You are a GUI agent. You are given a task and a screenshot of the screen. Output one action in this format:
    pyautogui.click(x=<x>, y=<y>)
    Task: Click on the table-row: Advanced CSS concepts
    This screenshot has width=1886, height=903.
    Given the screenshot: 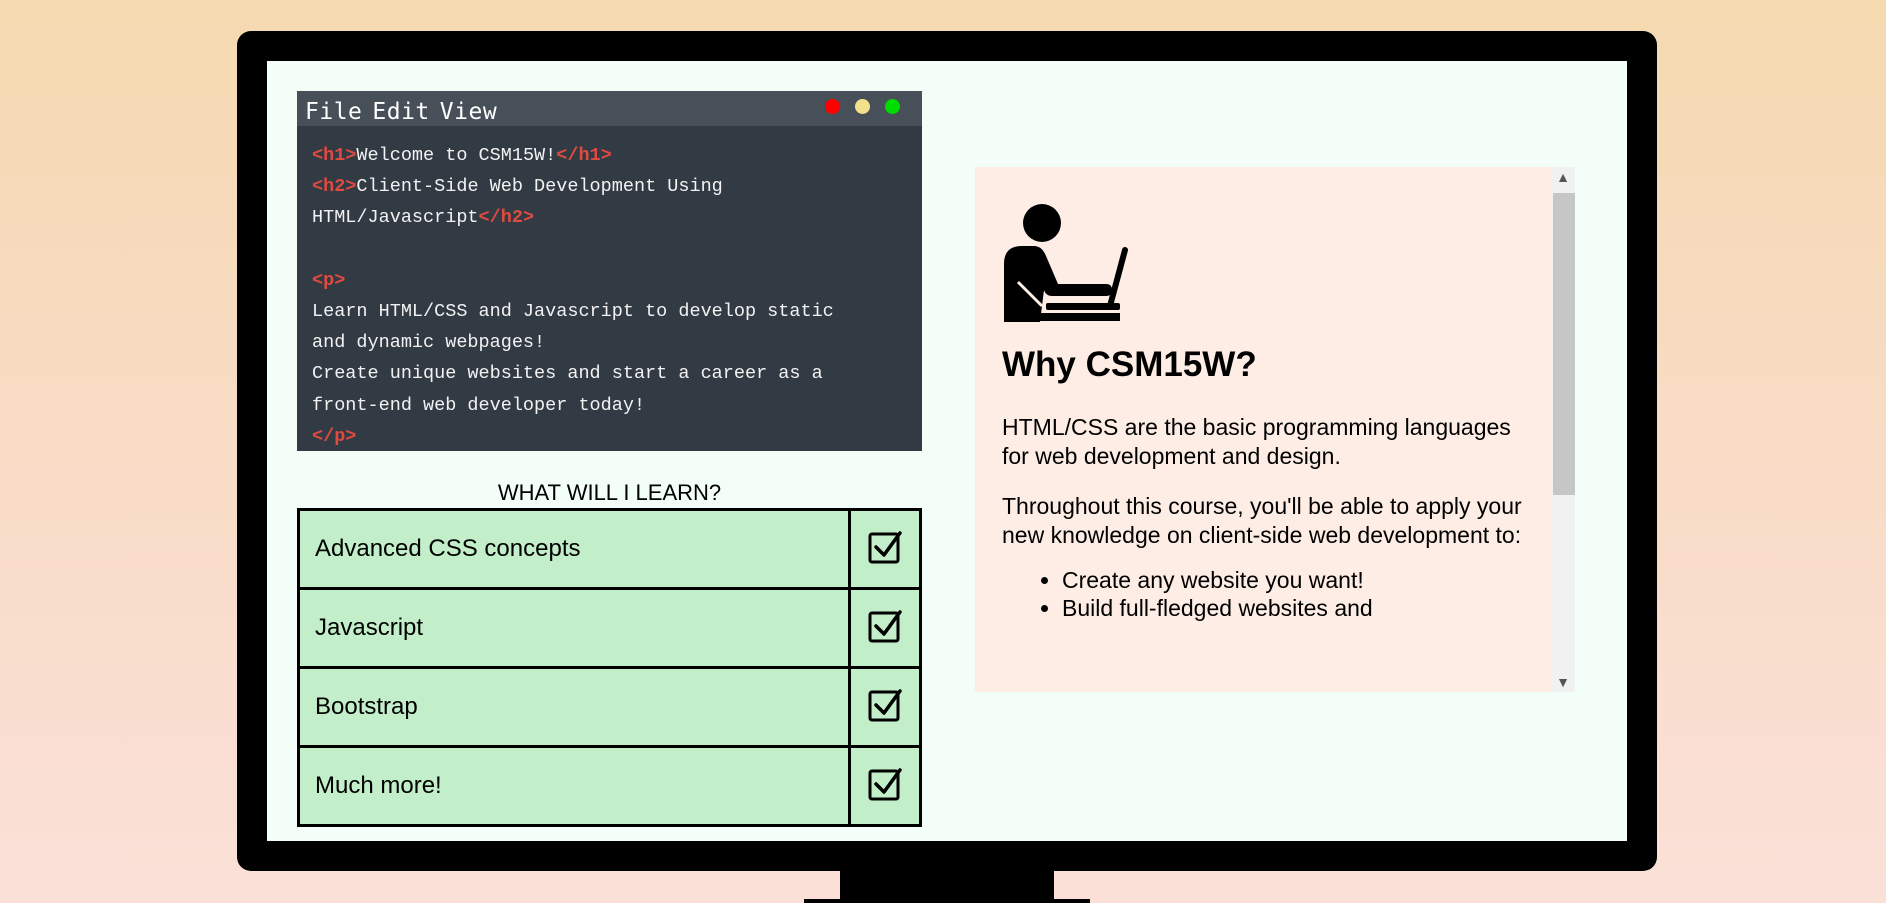 What is the action you would take?
    pyautogui.click(x=609, y=549)
    